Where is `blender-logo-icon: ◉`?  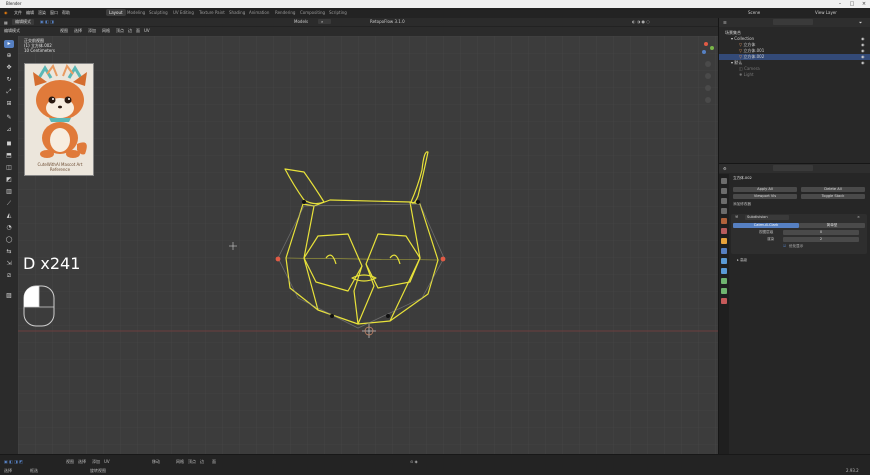
blender-logo-icon: ◉ is located at coordinates (6, 12).